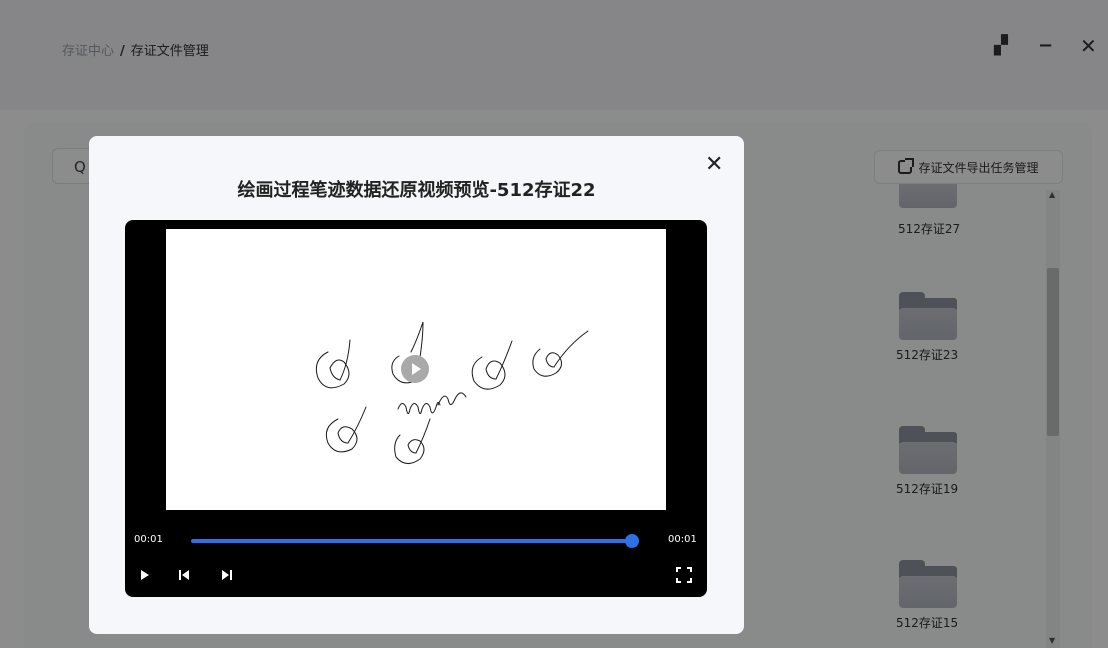 This screenshot has height=648, width=1108. What do you see at coordinates (412, 541) in the screenshot?
I see `progress-bar` at bounding box center [412, 541].